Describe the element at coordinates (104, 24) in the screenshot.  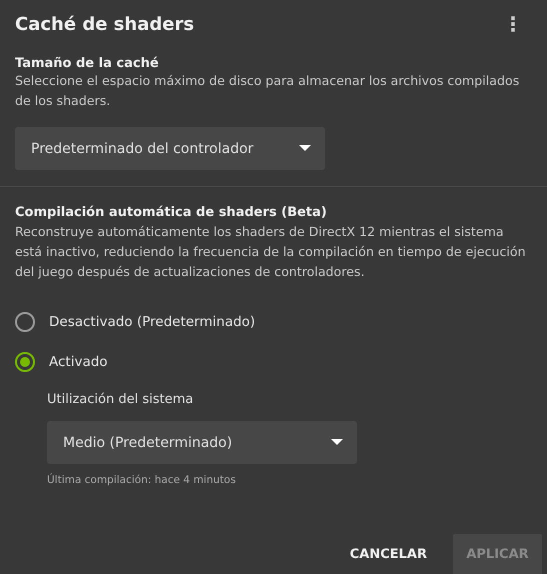
I see `dialog-title: Caché de shaders` at that location.